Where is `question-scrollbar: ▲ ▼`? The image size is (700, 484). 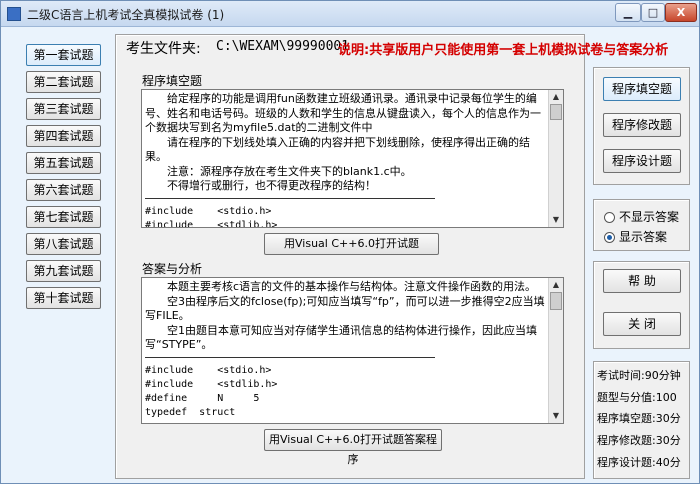
question-scrollbar: ▲ ▼ is located at coordinates (555, 158).